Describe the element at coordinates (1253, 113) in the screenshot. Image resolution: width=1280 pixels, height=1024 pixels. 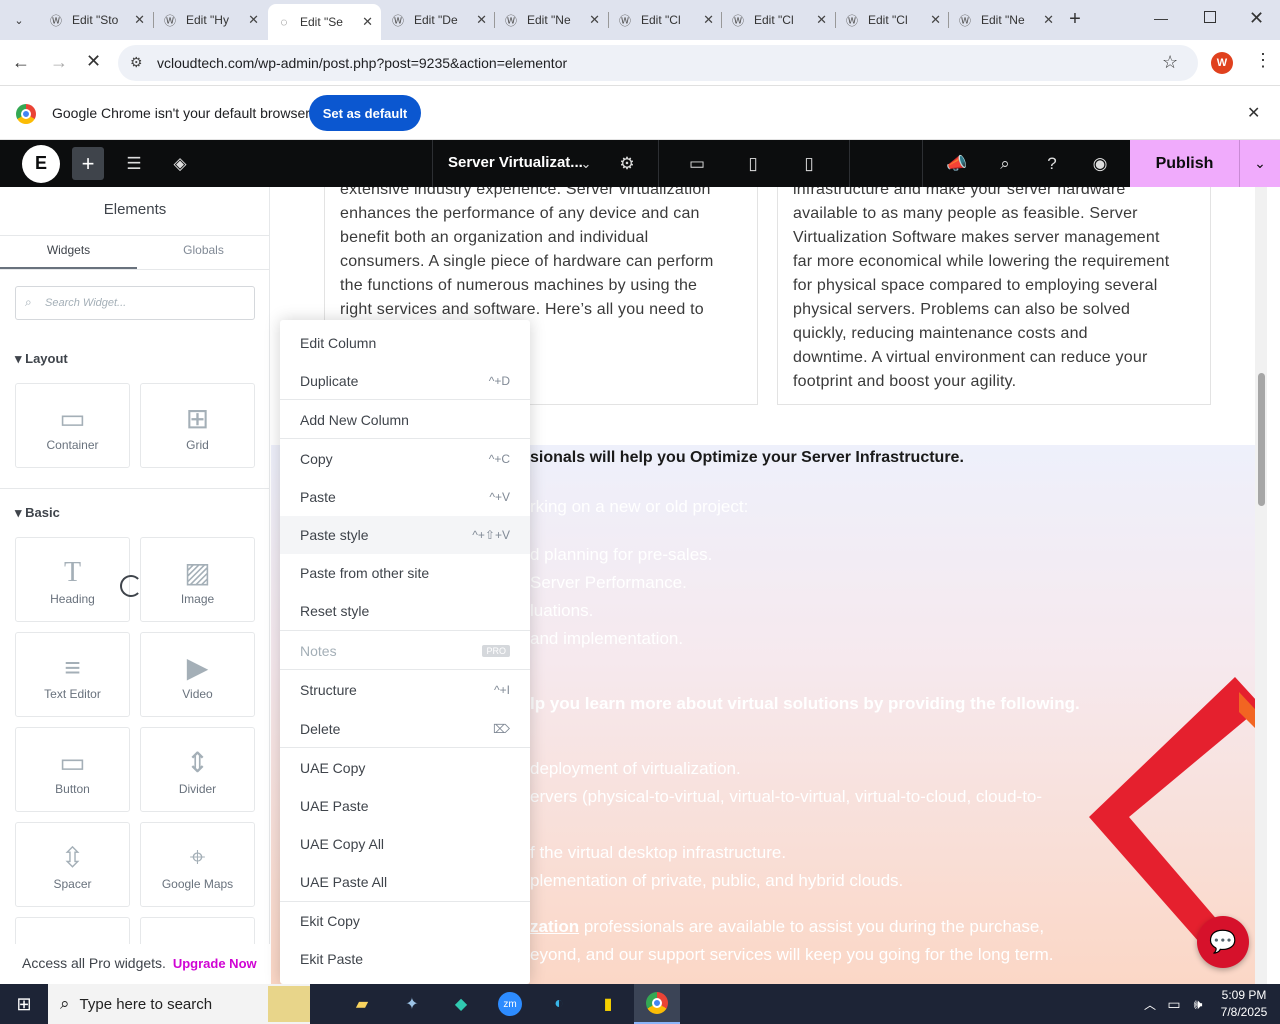
I see `infobar-close-icon: ✕` at that location.